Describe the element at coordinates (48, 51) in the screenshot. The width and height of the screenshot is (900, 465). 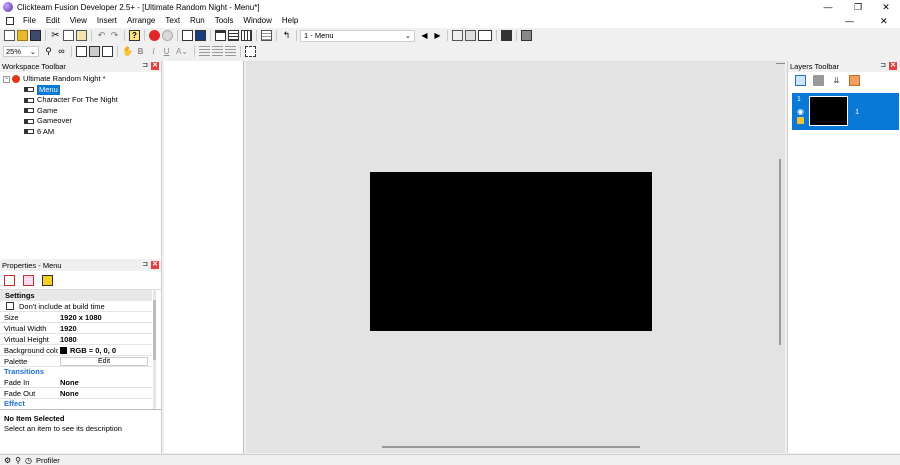
I see `zoom-tool-icon: ⚲` at that location.